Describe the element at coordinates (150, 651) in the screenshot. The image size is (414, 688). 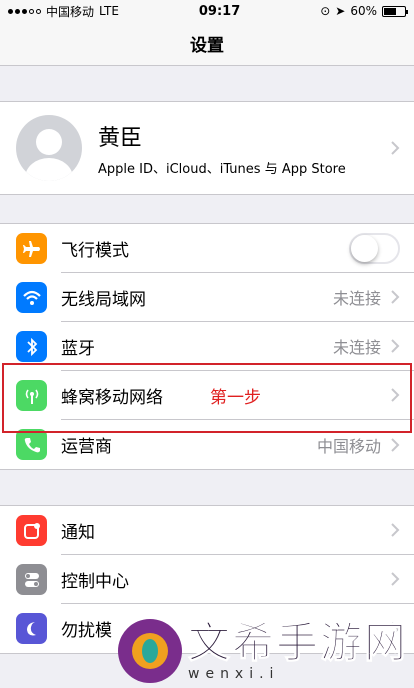
I see `watermark-logo-icon` at that location.